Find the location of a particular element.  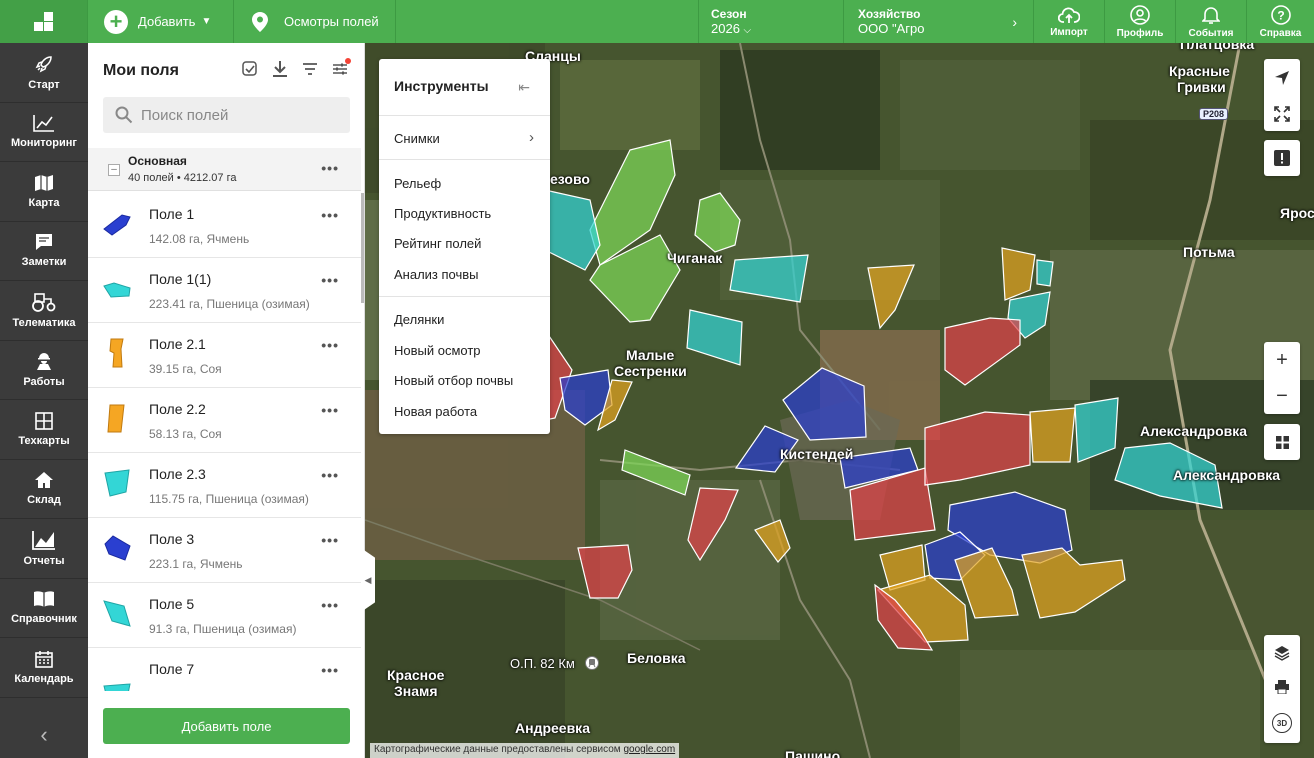

list-item: Поле 1 142.08 га, Ячмень ••• is located at coordinates (224, 225).